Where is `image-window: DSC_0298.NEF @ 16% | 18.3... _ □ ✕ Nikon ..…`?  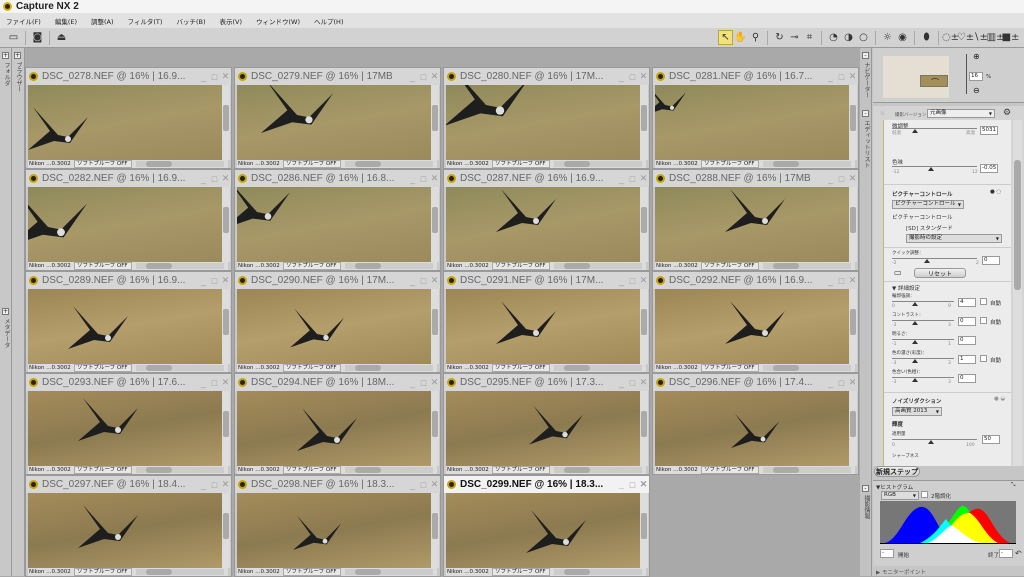
image-window: DSC_0298.NEF @ 16% | 18.3... _ □ ✕ Nikon ..… is located at coordinates (337, 526).